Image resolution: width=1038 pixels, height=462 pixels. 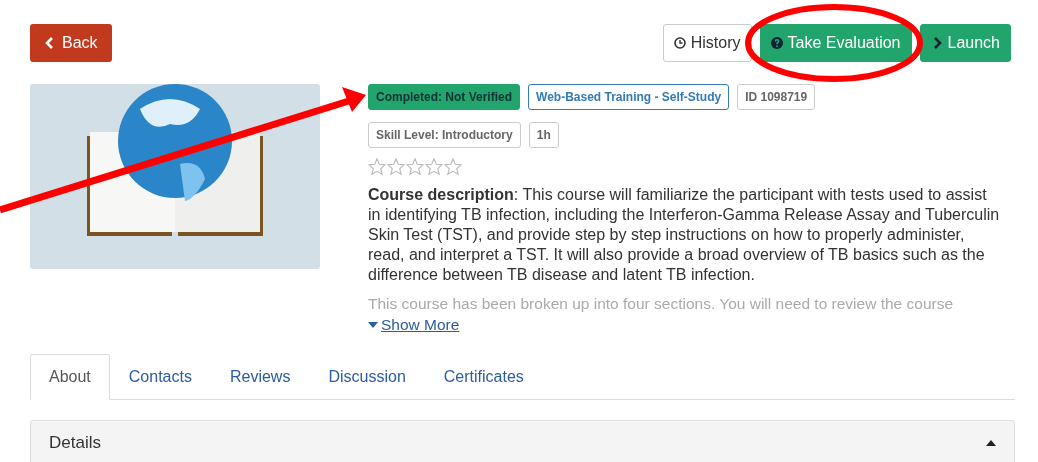 I want to click on back-button: Back, so click(x=71, y=43).